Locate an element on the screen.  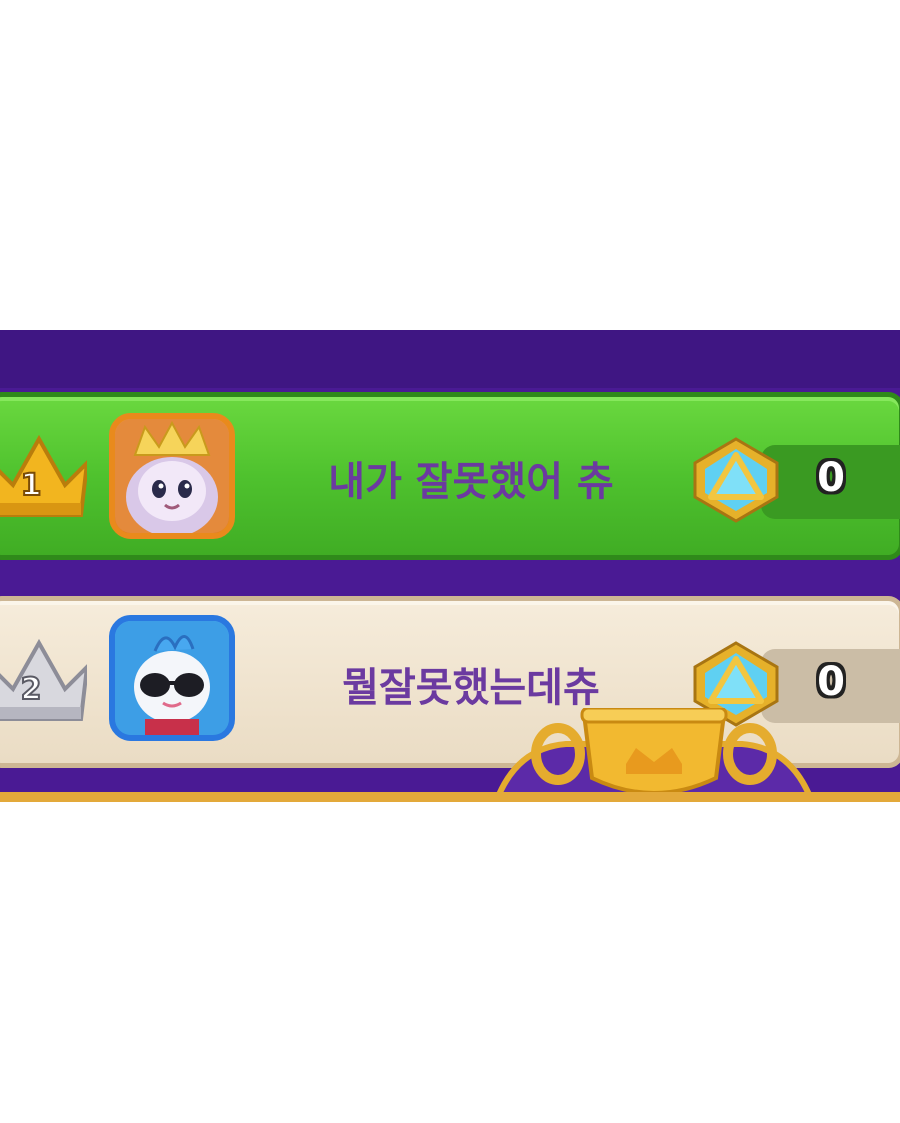
blue-gem-icon is located at coordinates (736, 480).